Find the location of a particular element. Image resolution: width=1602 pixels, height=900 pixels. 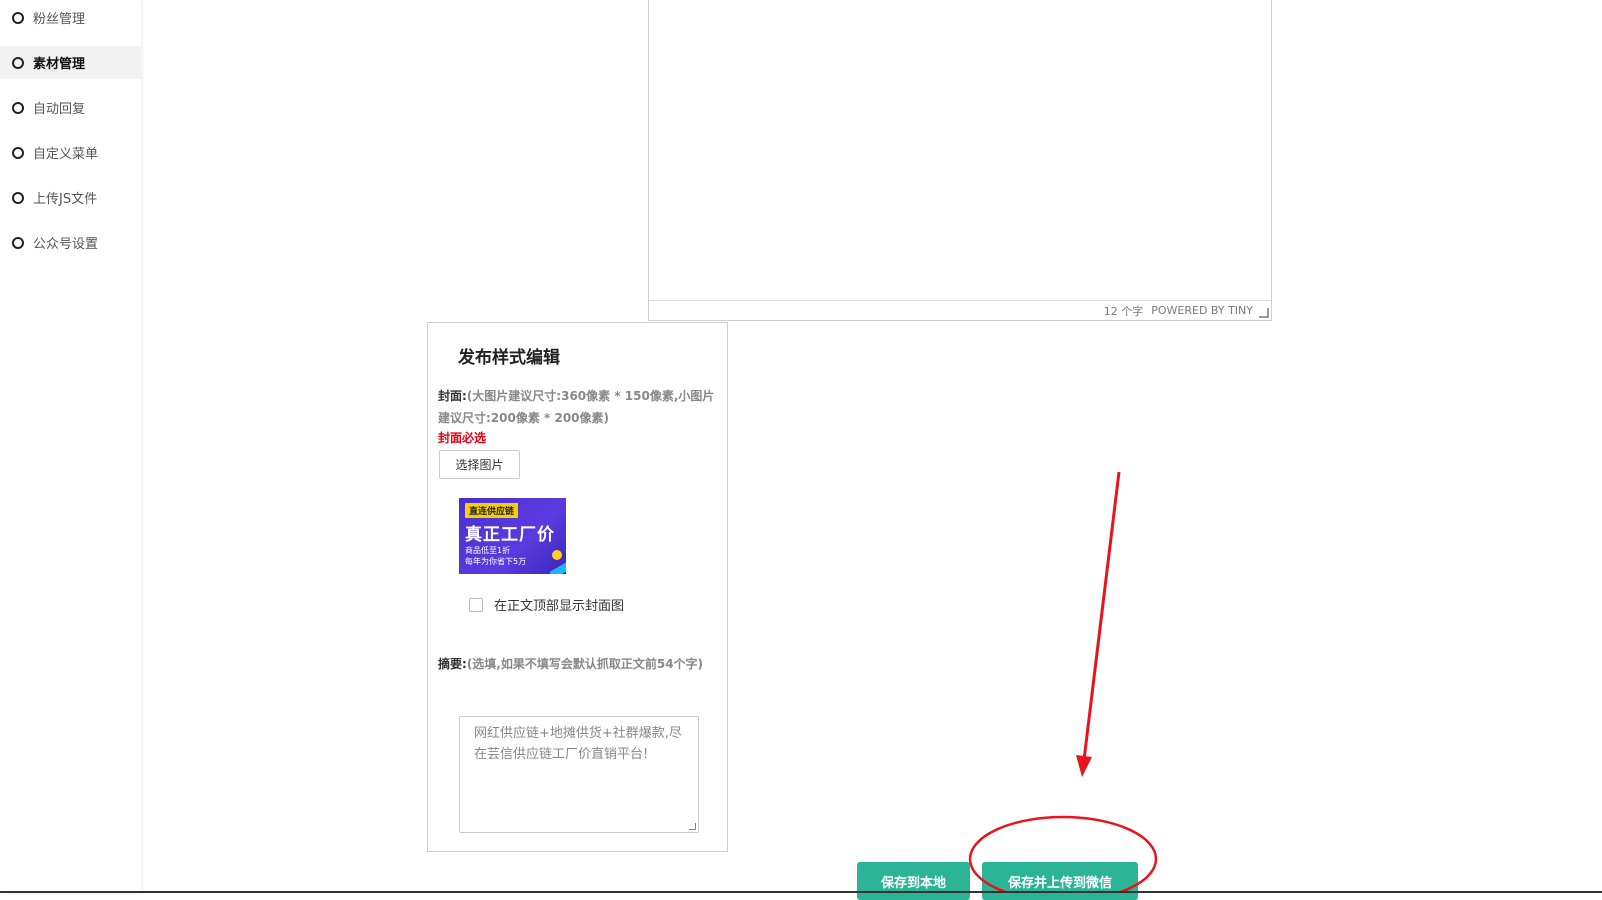

cover-thumbnail: 直连供应链 真正工厂价 商品低至1折 每年为你省下5万 is located at coordinates (512, 536).